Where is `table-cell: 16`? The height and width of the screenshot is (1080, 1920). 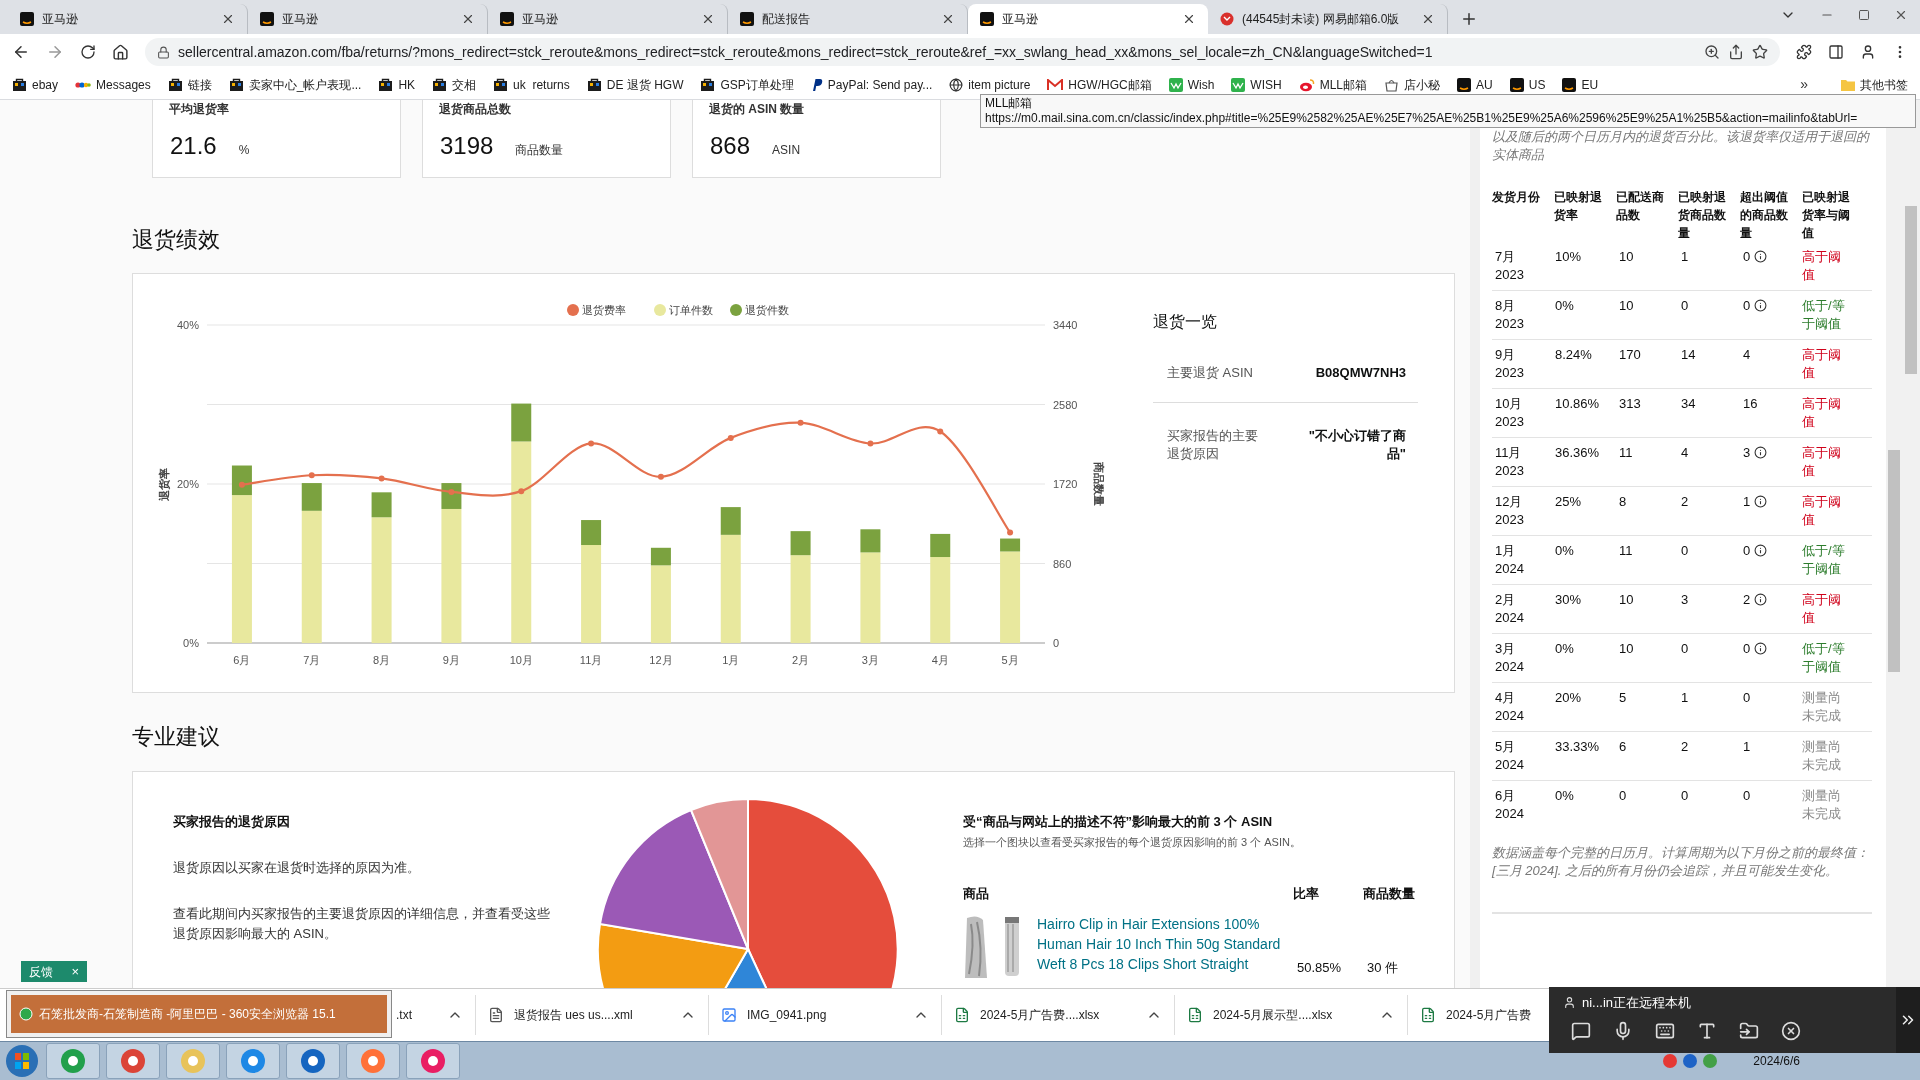
table-cell: 16 is located at coordinates (1750, 404).